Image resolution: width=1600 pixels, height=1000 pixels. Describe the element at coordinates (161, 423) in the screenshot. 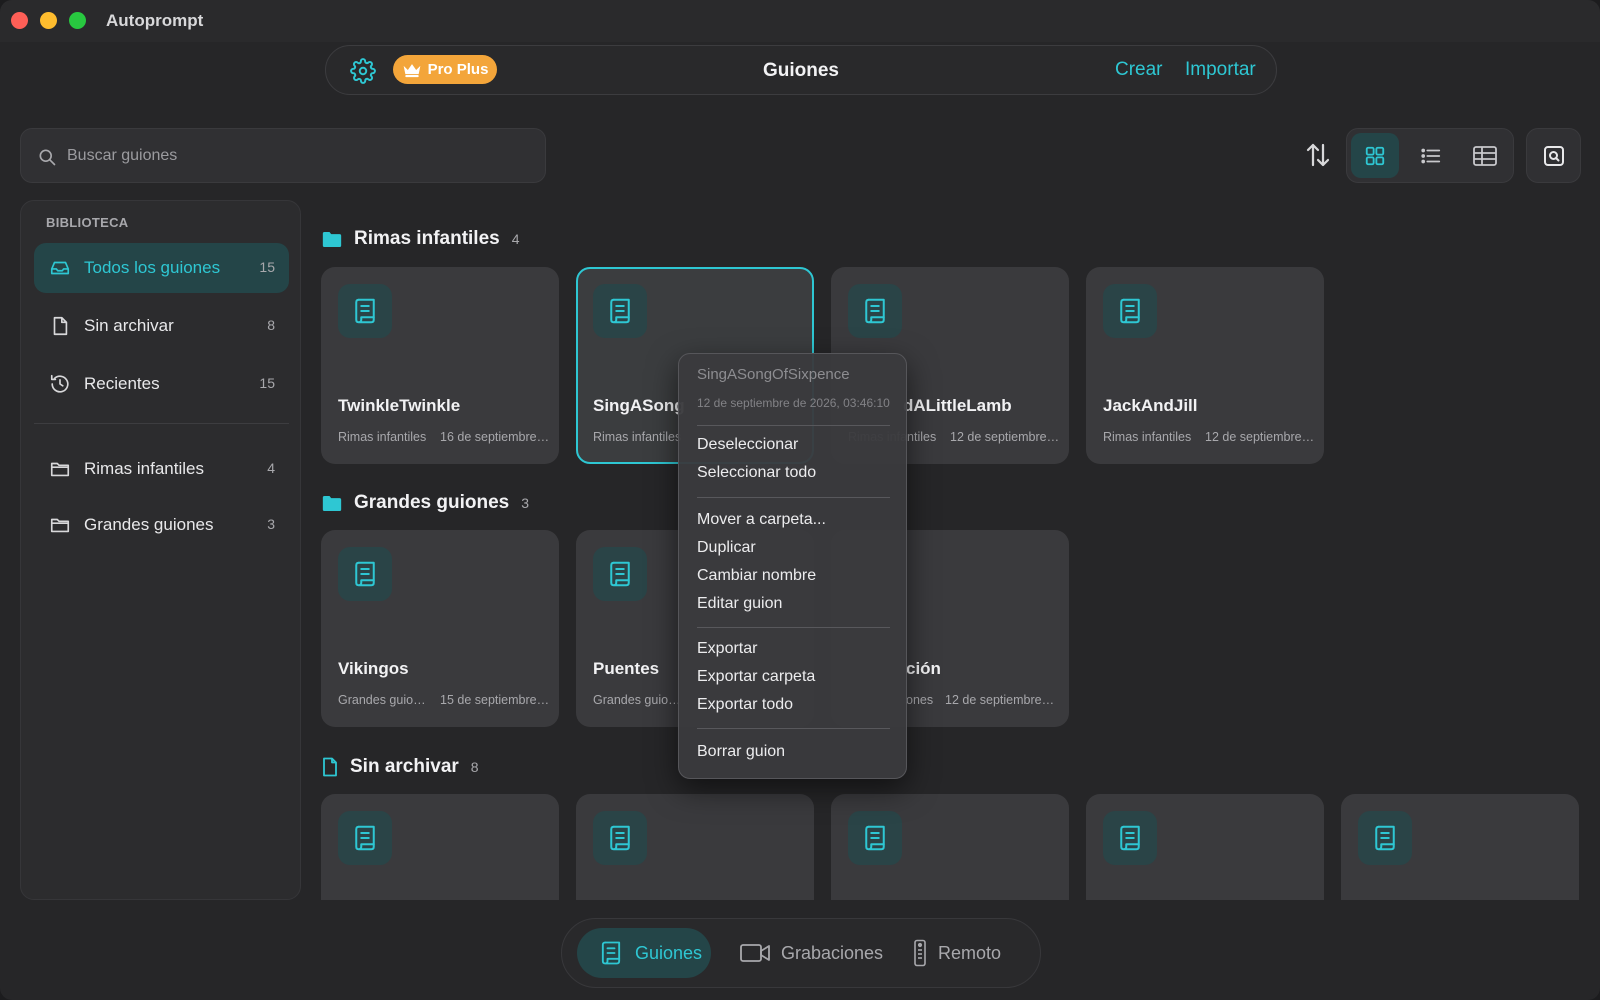

I see `sidebar-divider` at that location.